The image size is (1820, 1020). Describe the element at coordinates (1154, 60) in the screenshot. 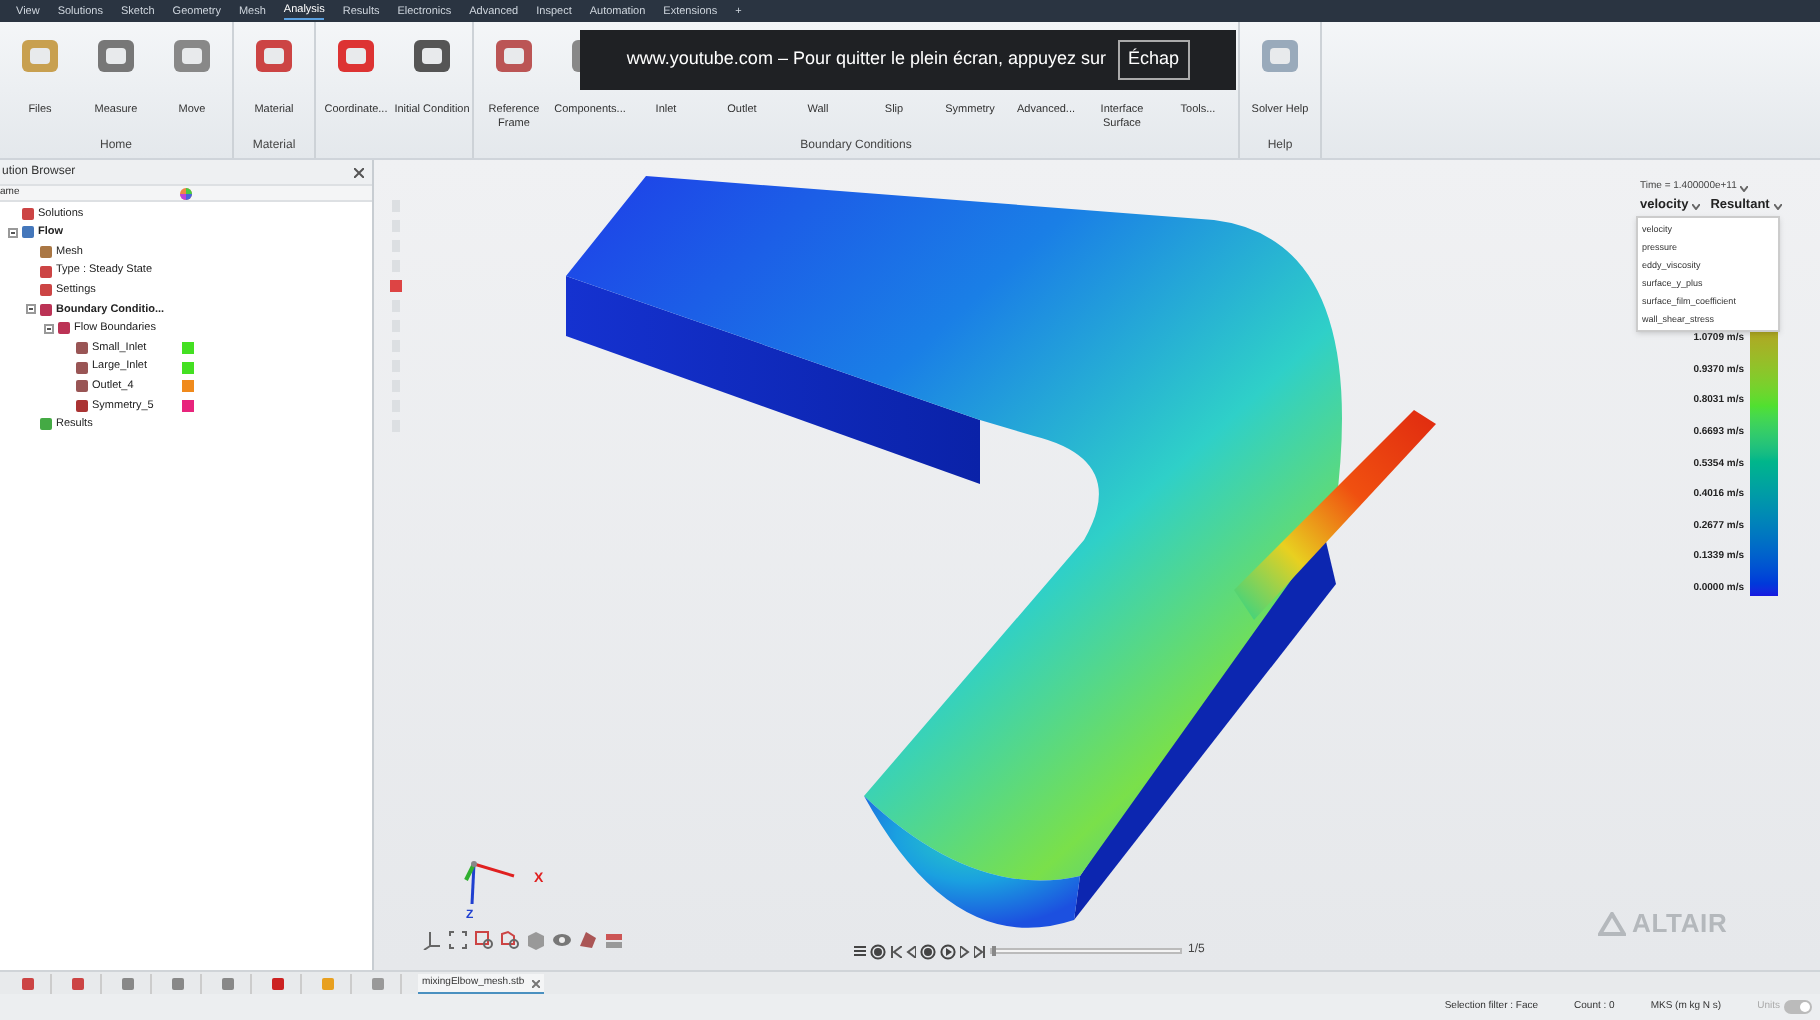

I see `key-hint: Échap` at that location.